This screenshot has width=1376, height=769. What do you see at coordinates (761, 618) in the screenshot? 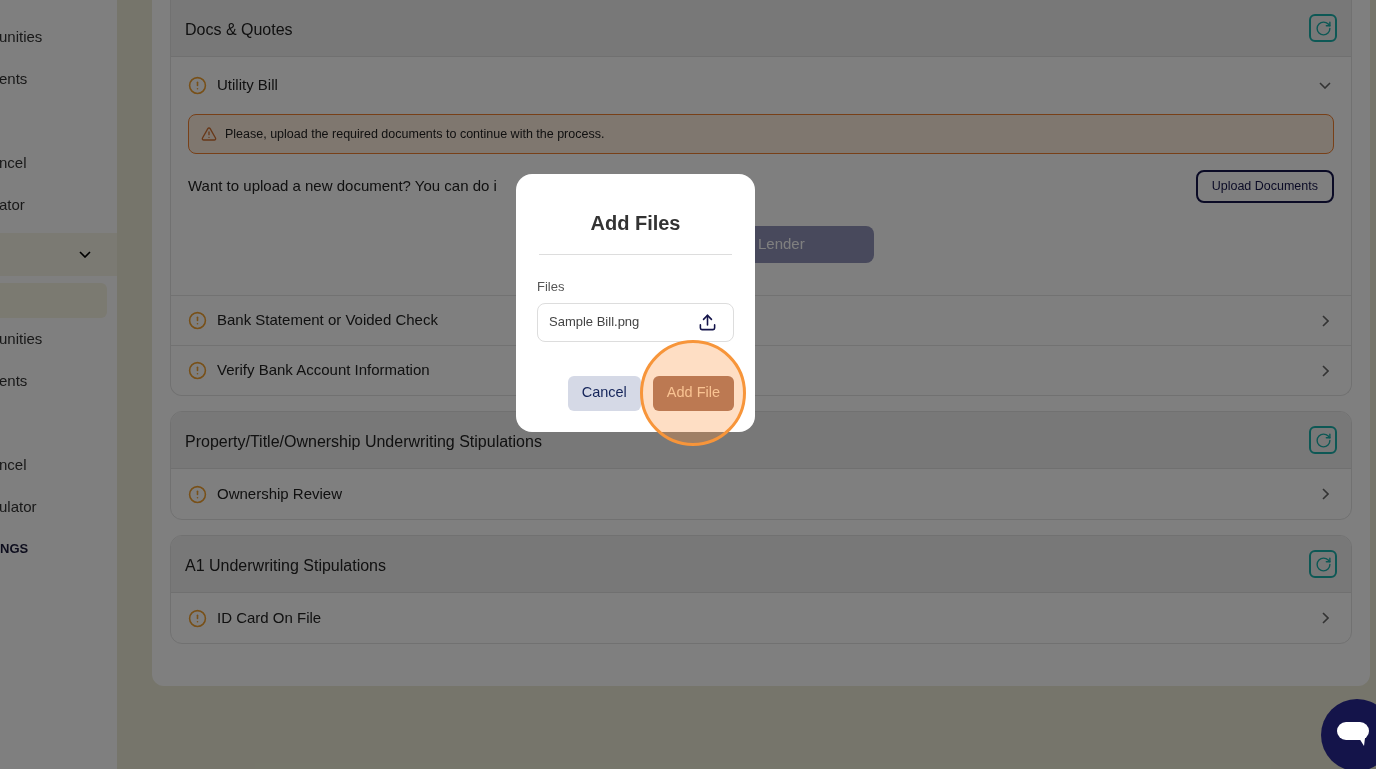
I see `accordion-item-header: ID Card On File` at bounding box center [761, 618].